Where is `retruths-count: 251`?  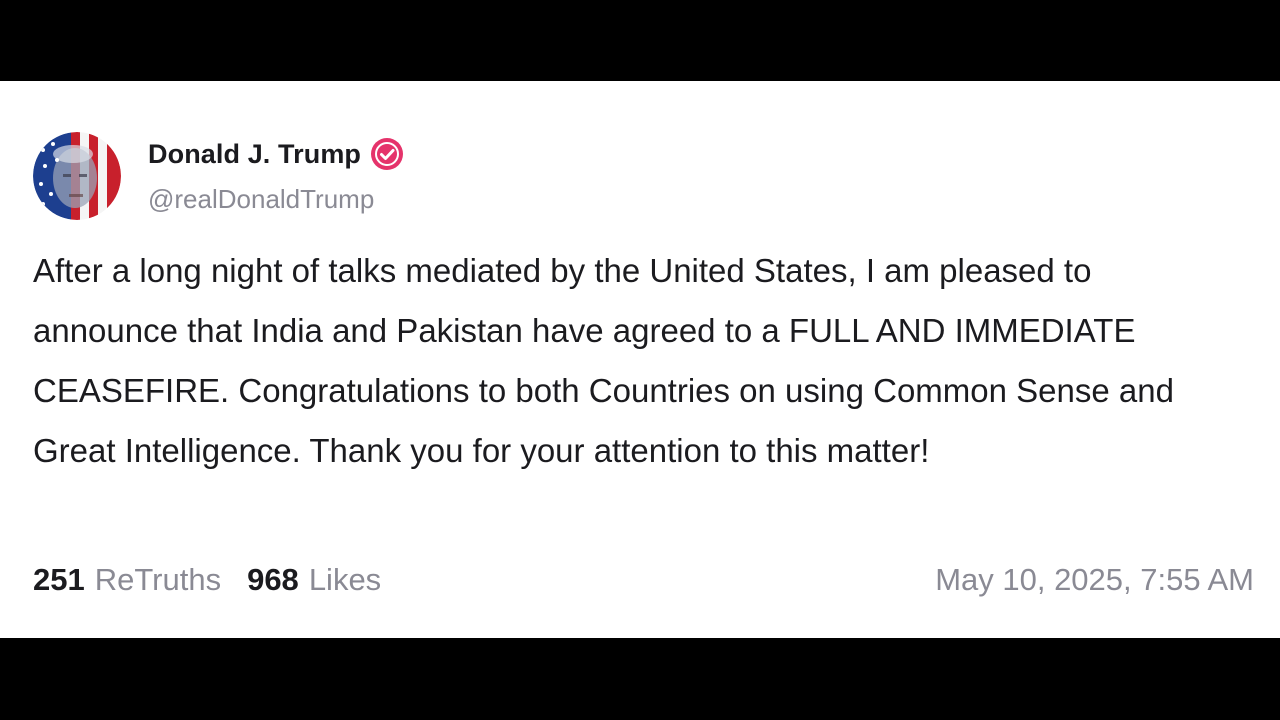
retruths-count: 251 is located at coordinates (59, 579).